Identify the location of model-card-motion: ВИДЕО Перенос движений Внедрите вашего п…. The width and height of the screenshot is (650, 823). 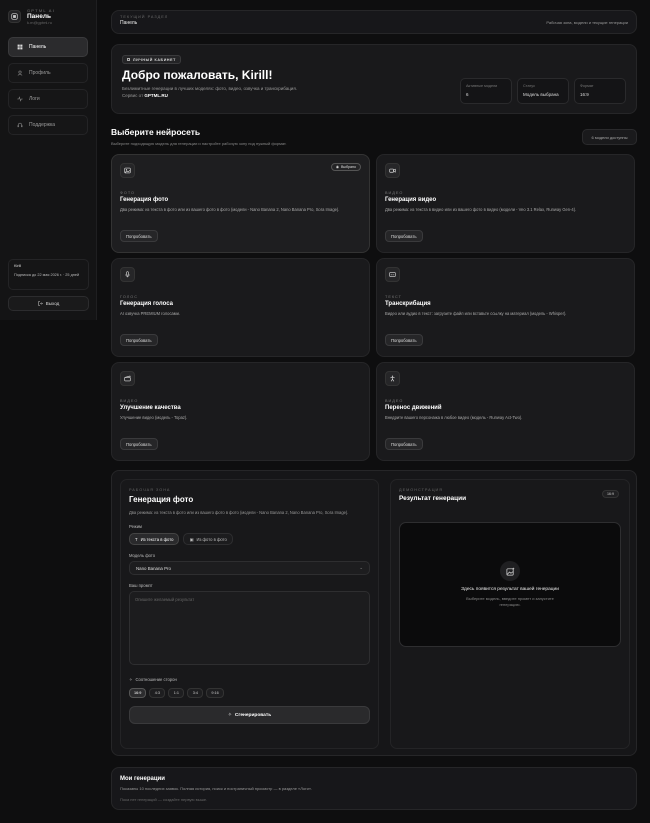
(505, 411).